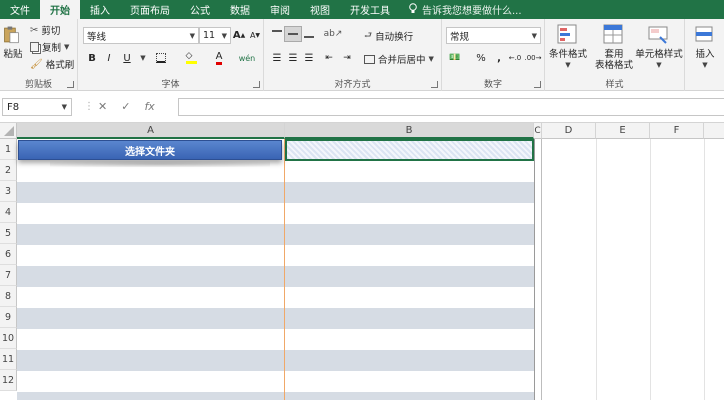 This screenshot has width=724, height=400. I want to click on column-header-next, so click(714, 131).